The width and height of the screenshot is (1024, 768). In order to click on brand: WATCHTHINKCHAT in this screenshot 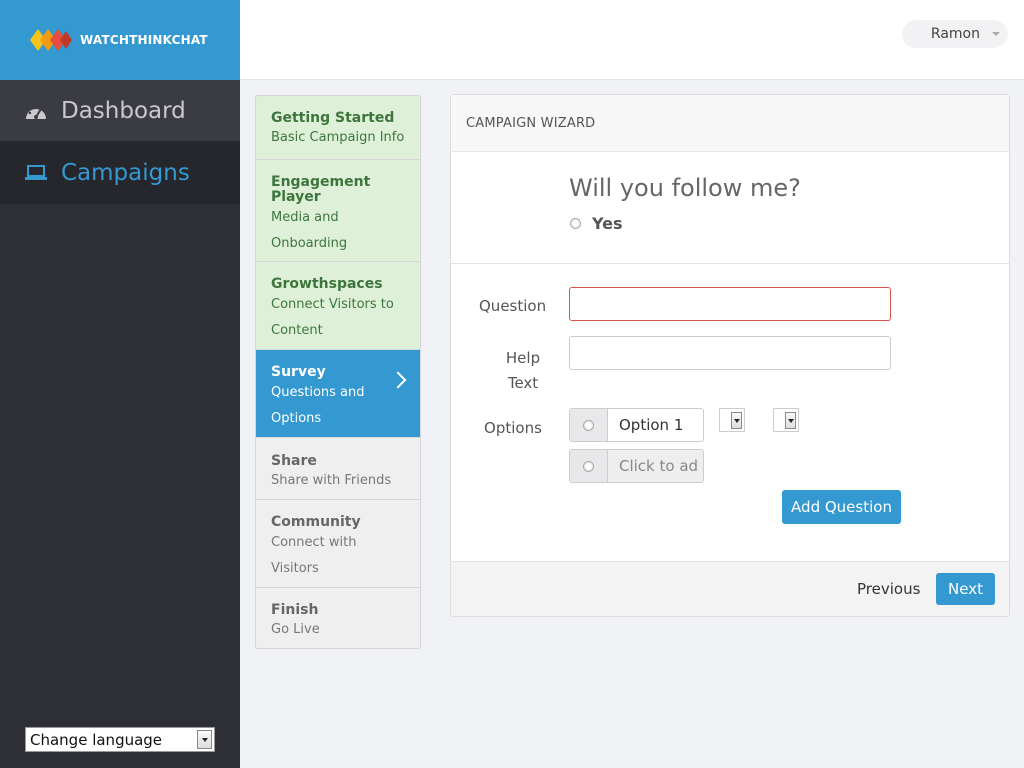, I will do `click(120, 40)`.